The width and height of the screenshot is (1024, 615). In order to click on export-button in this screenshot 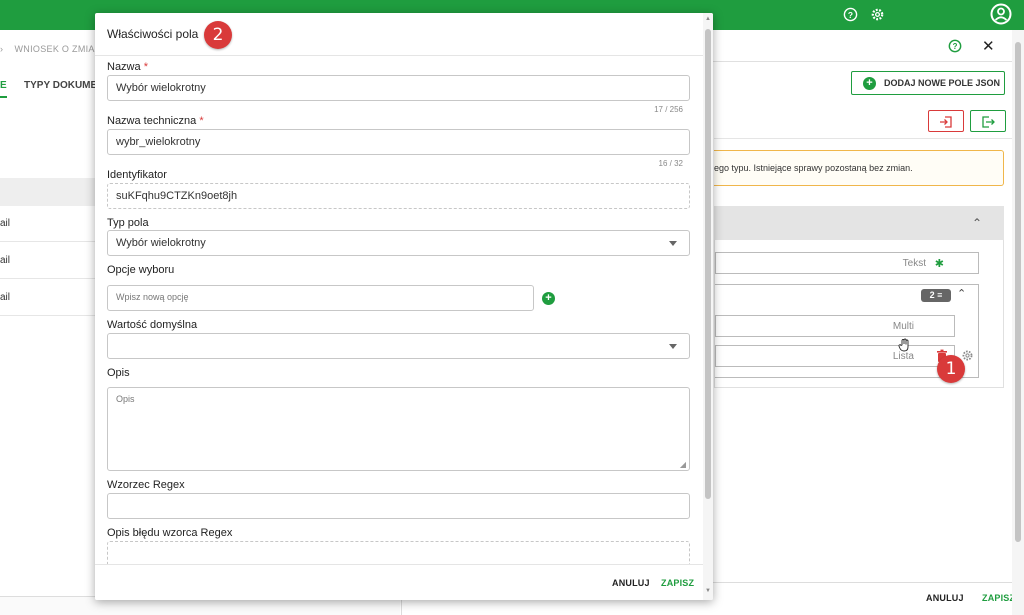, I will do `click(988, 121)`.